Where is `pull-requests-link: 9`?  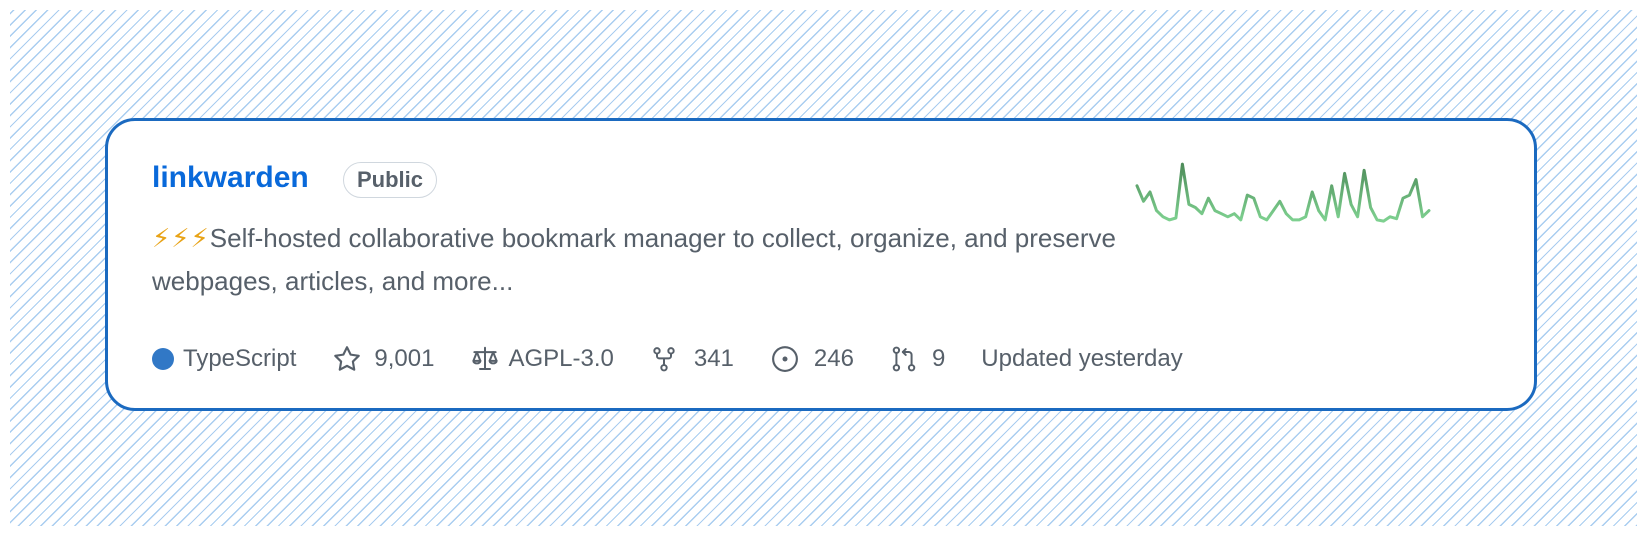
pull-requests-link: 9 is located at coordinates (917, 359).